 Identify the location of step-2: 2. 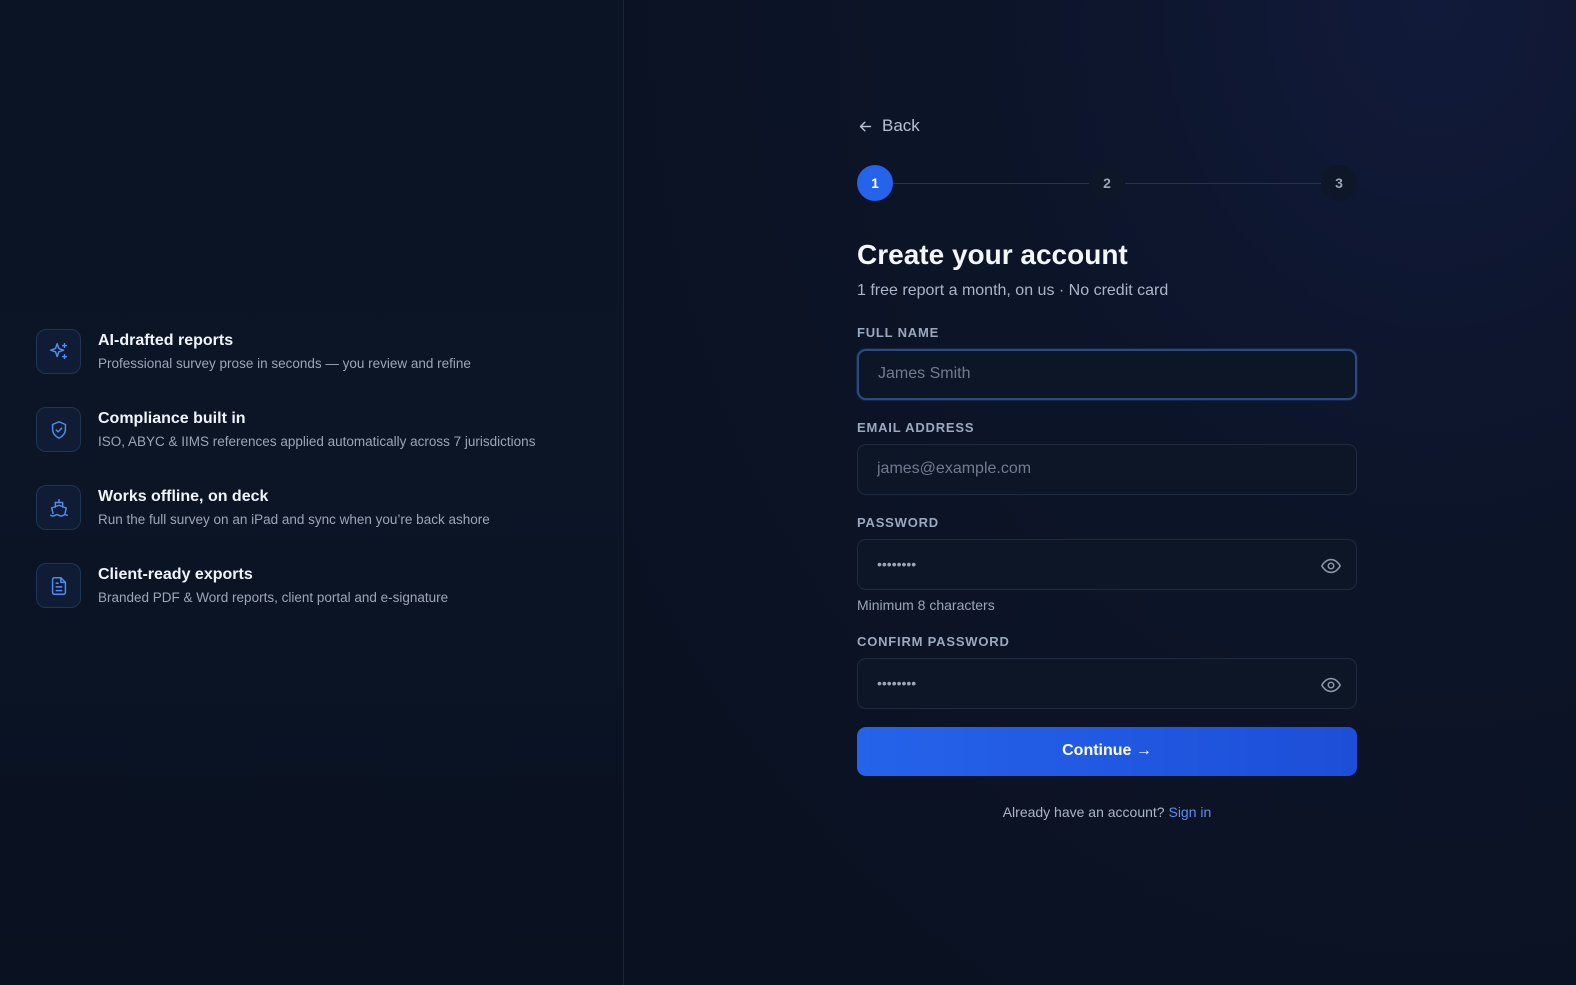
(1107, 182).